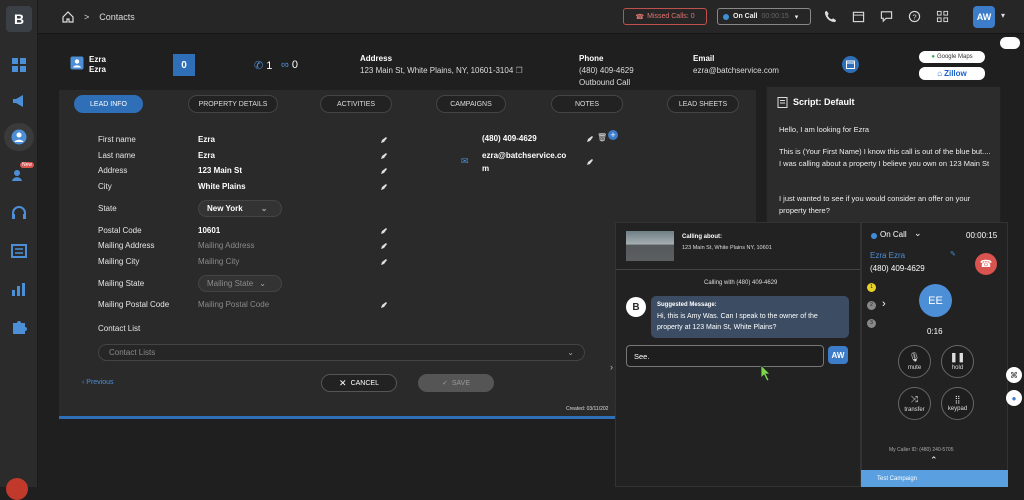 The width and height of the screenshot is (1024, 500). What do you see at coordinates (590, 162) in the screenshot?
I see `edit-email-icon` at bounding box center [590, 162].